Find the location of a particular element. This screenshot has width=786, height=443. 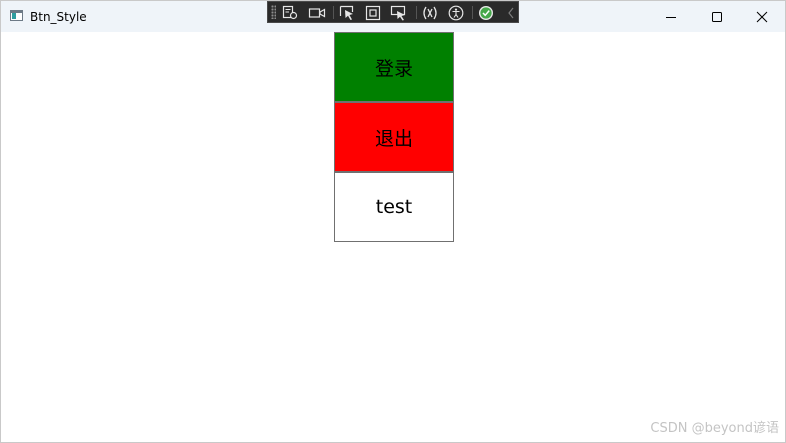

live-visual-tree-icon is located at coordinates (290, 12).